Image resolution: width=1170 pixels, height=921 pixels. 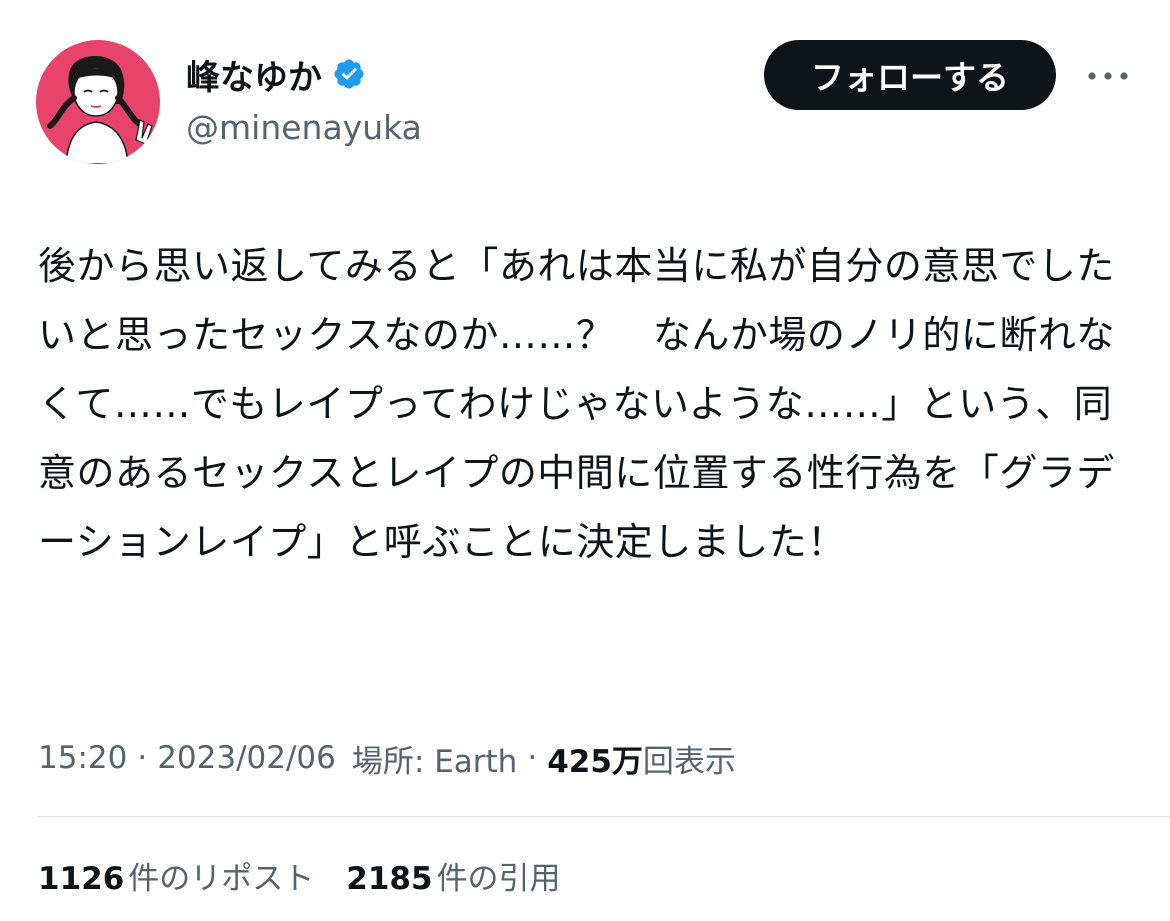 I want to click on tweet-date: 2023/02/06, so click(x=246, y=758).